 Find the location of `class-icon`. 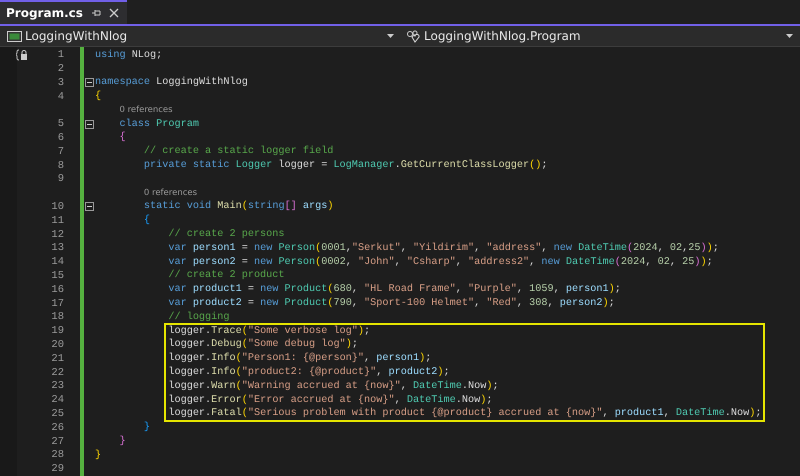

class-icon is located at coordinates (413, 36).